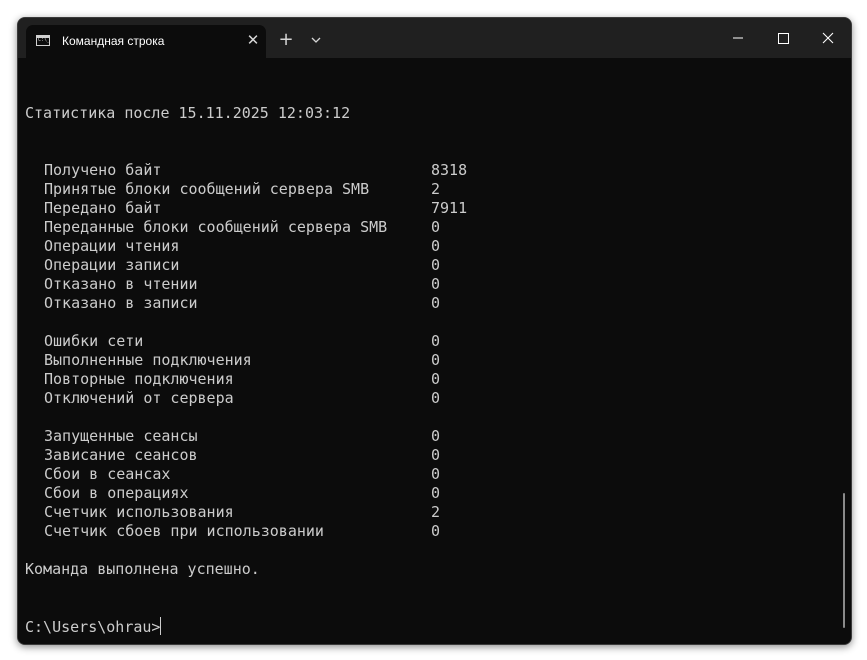  I want to click on prompt-text: C:\Users\ohrau>, so click(93, 627).